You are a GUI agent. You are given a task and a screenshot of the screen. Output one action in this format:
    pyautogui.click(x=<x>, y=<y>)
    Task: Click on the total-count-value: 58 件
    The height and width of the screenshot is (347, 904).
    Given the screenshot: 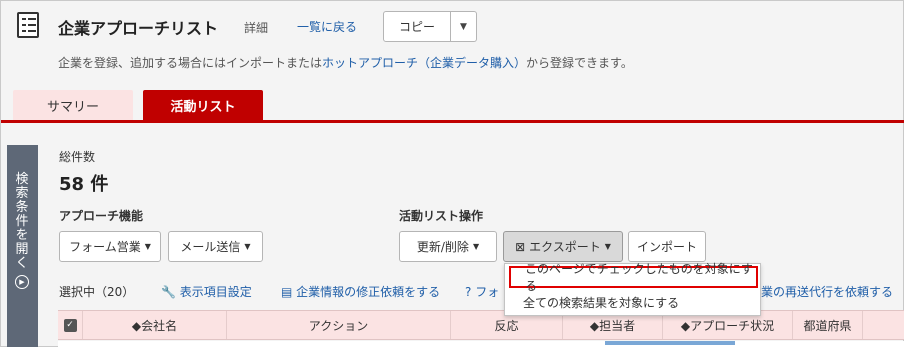 What is the action you would take?
    pyautogui.click(x=84, y=184)
    